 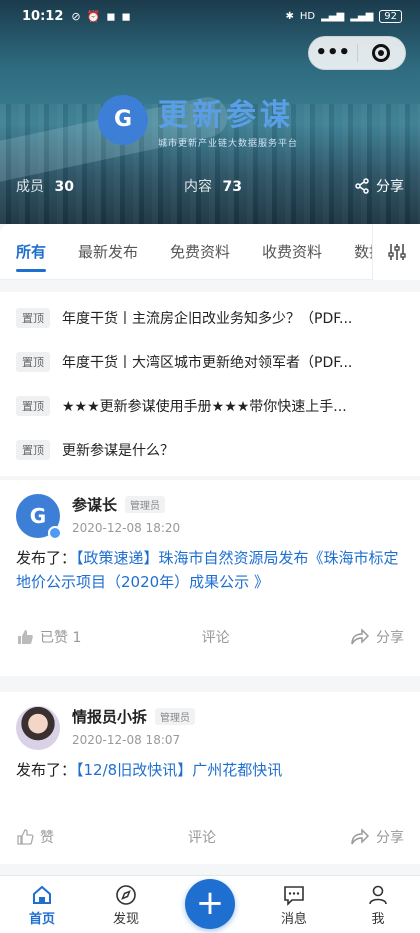 I want to click on like-button: 已赞 1, so click(x=48, y=637).